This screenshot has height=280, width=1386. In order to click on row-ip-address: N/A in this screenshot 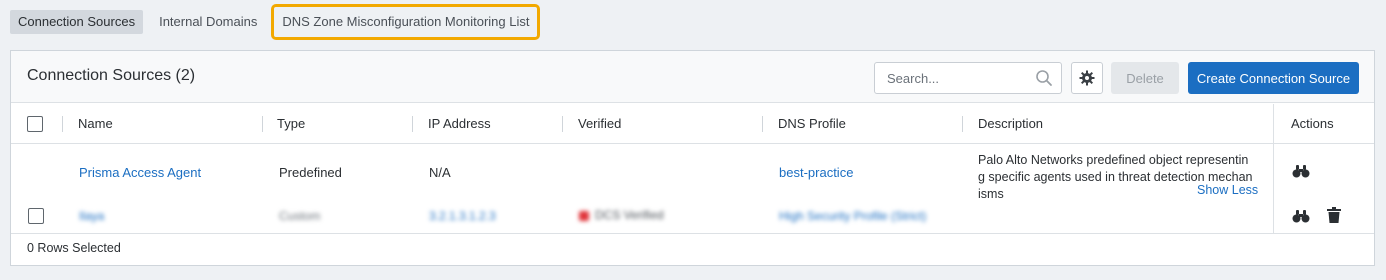, I will do `click(440, 172)`.